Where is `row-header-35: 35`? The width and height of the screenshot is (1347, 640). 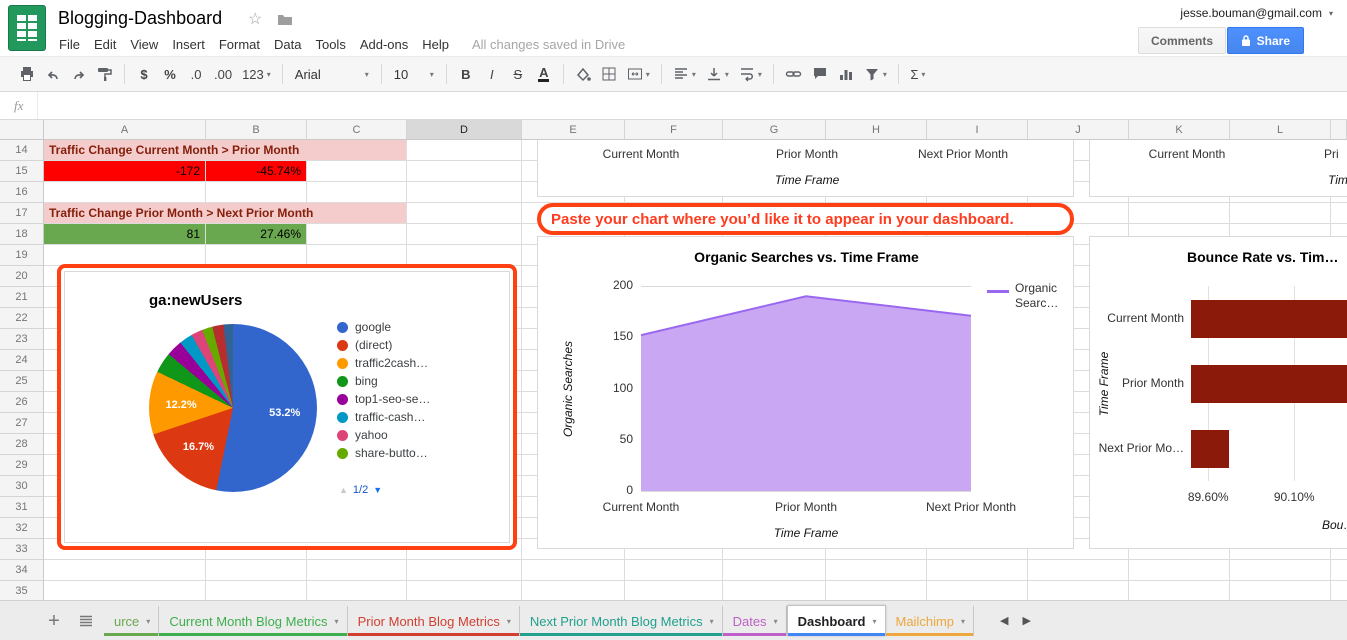
row-header-35: 35 is located at coordinates (22, 591).